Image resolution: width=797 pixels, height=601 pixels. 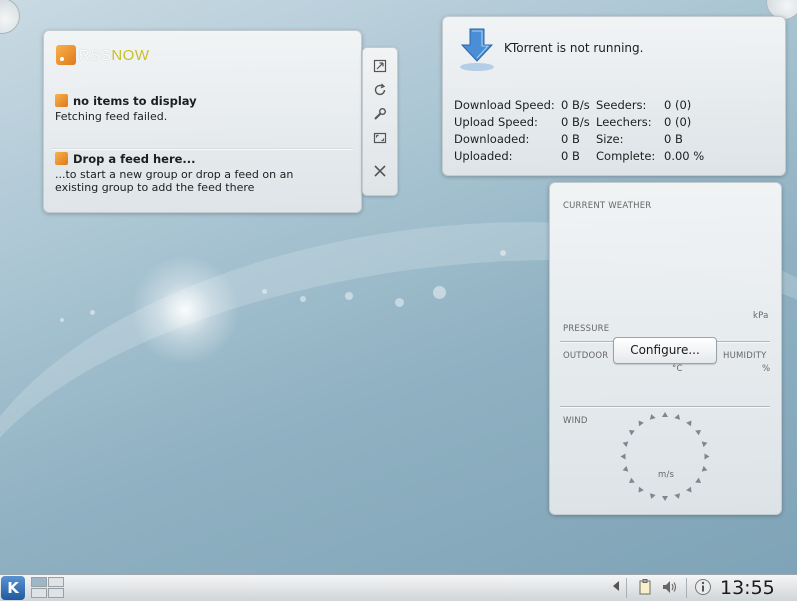 What do you see at coordinates (607, 206) in the screenshot?
I see `current-weather-label: CURRENT WEATHER` at bounding box center [607, 206].